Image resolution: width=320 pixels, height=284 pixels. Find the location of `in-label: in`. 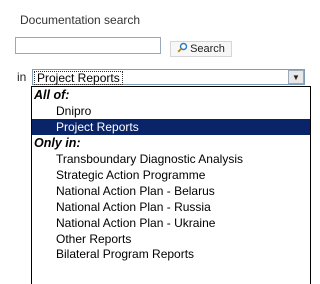

in-label: in is located at coordinates (22, 77).